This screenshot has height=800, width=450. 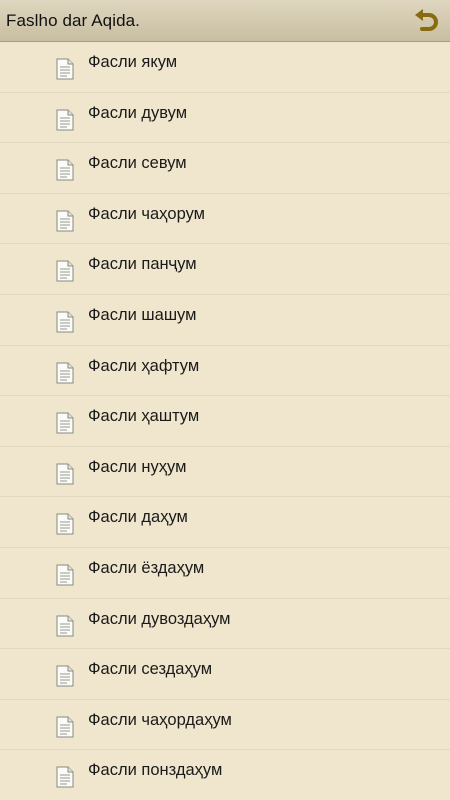 I want to click on list-item: Фасли севум, so click(x=225, y=168).